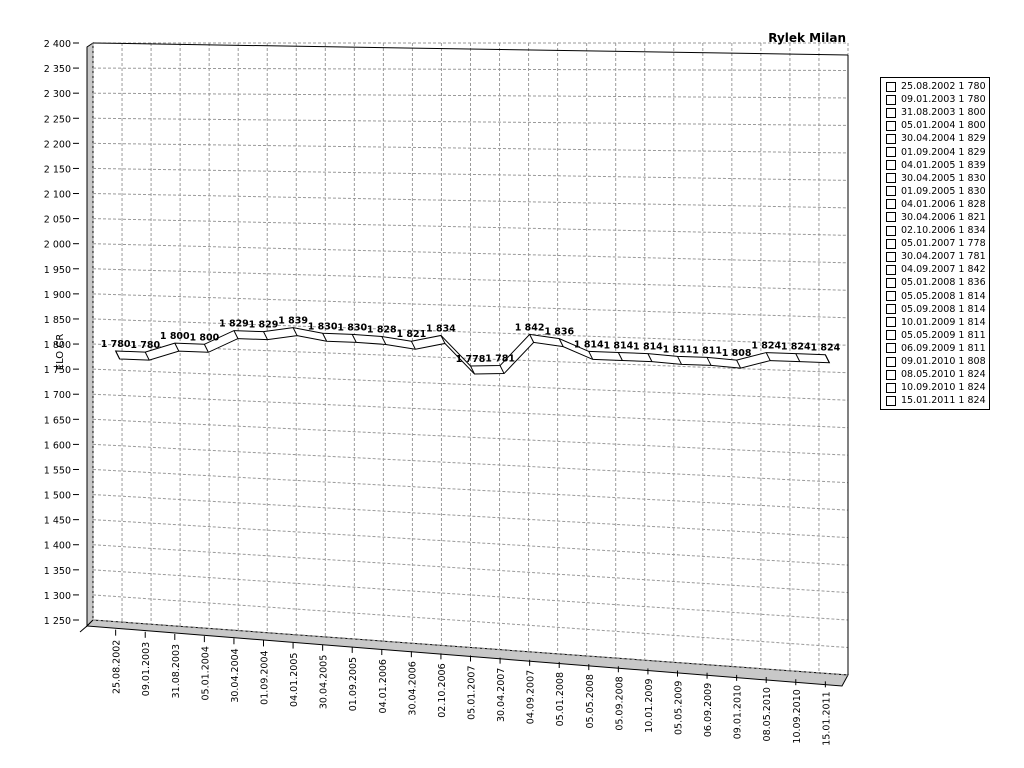 The width and height of the screenshot is (1024, 768). What do you see at coordinates (943, 257) in the screenshot?
I see `legend-label: 30.04.2007 1 781` at bounding box center [943, 257].